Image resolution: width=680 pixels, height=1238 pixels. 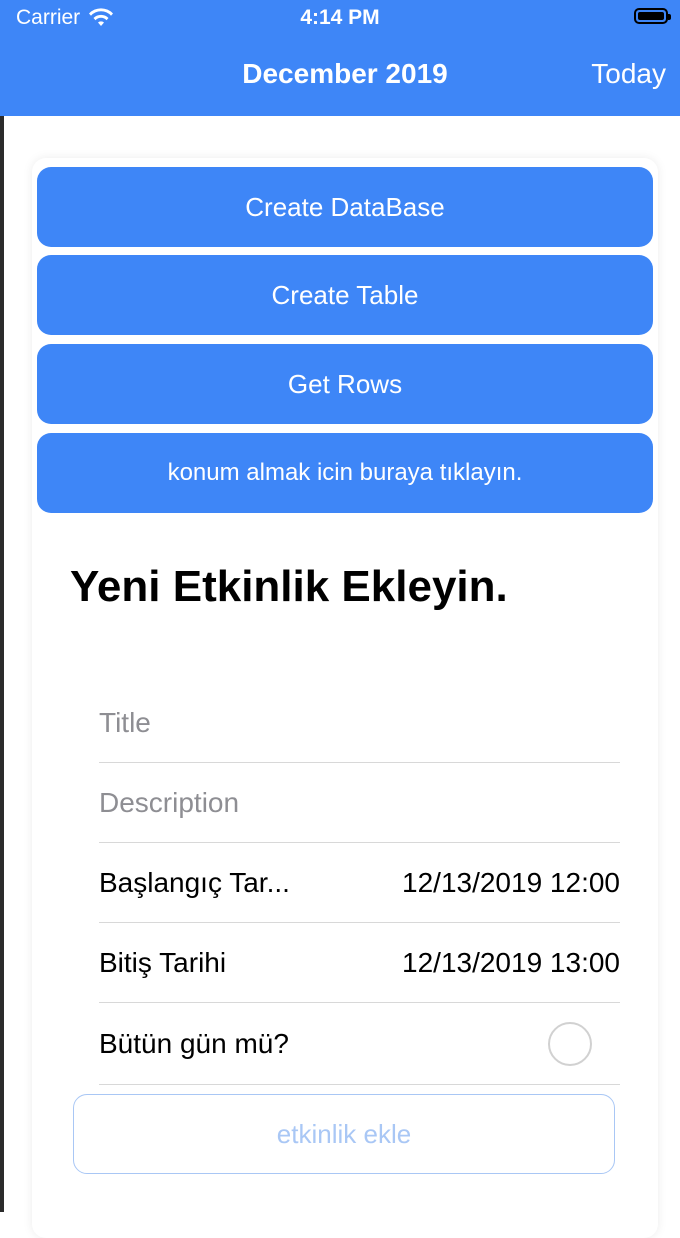 What do you see at coordinates (359, 1044) in the screenshot?
I see `all-day-row: Bütün gün mü?` at bounding box center [359, 1044].